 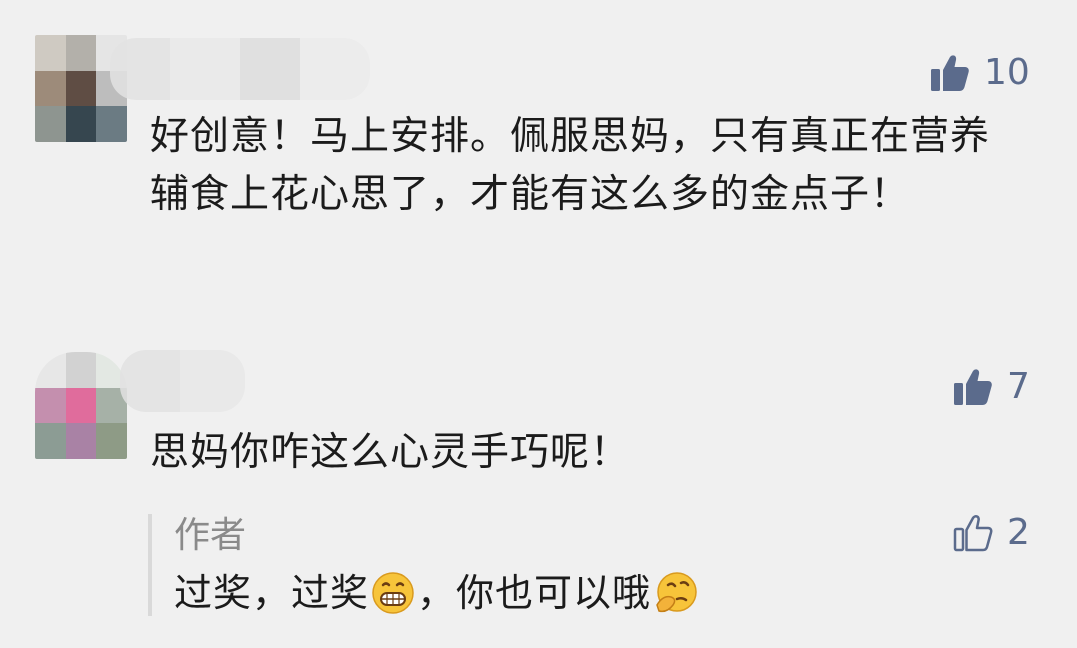 What do you see at coordinates (1018, 532) in the screenshot?
I see `like-count: 2` at bounding box center [1018, 532].